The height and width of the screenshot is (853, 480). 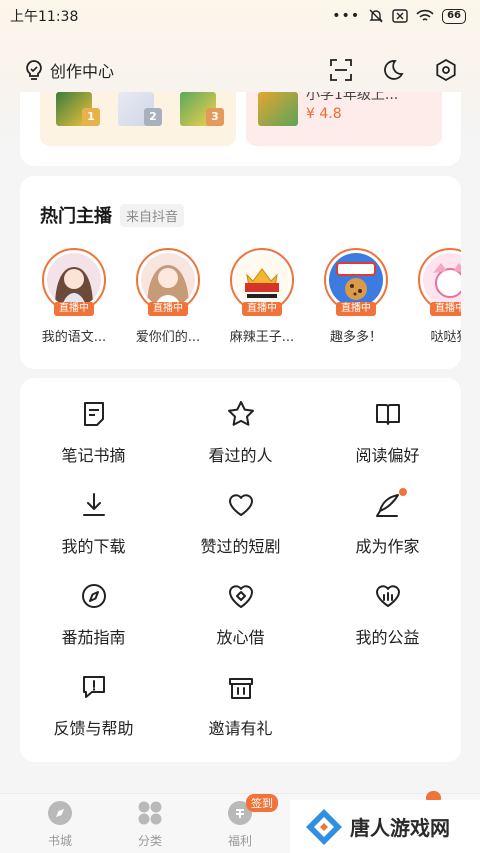 I want to click on nav-bookstore: 书城, so click(x=60, y=824).